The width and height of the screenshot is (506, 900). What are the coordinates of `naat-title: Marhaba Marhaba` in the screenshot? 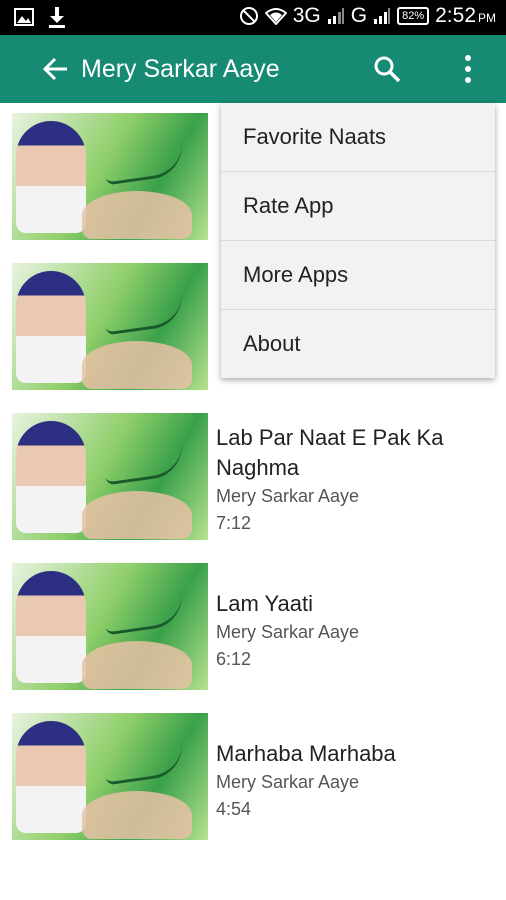 It's located at (306, 753).